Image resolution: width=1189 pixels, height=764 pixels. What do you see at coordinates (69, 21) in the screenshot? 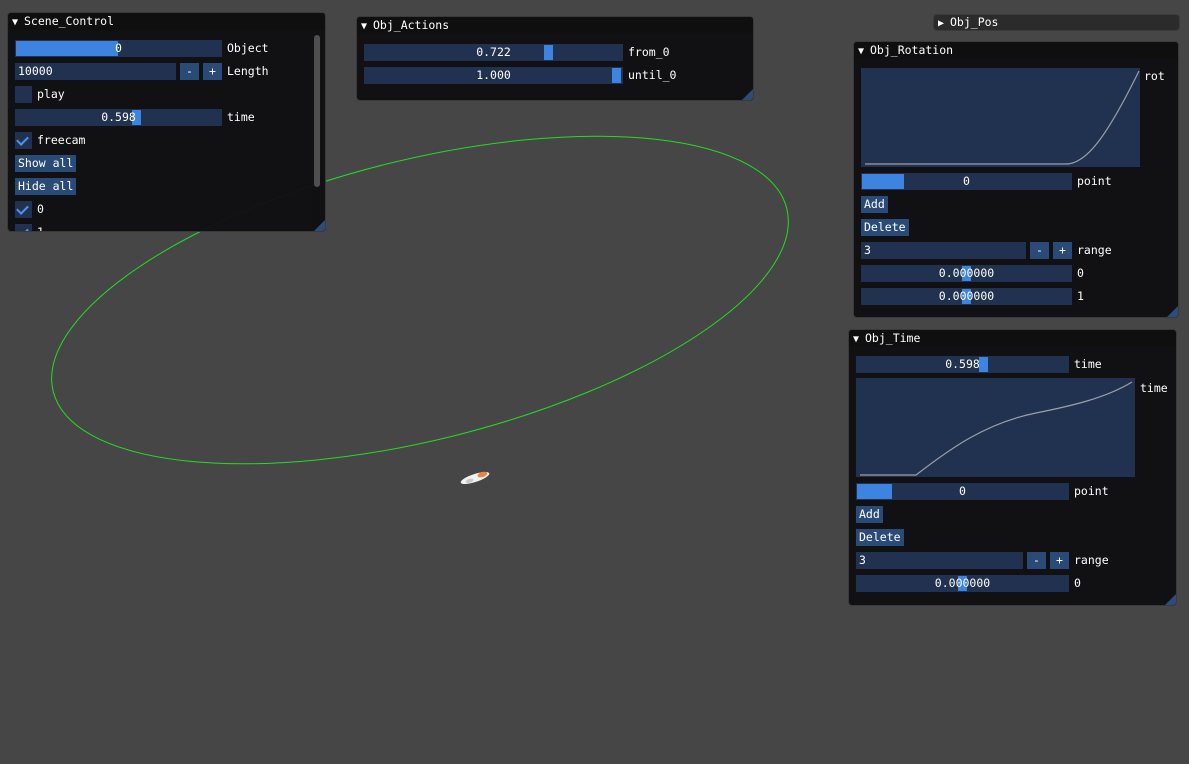
I see `window-title: Scene_Control` at bounding box center [69, 21].